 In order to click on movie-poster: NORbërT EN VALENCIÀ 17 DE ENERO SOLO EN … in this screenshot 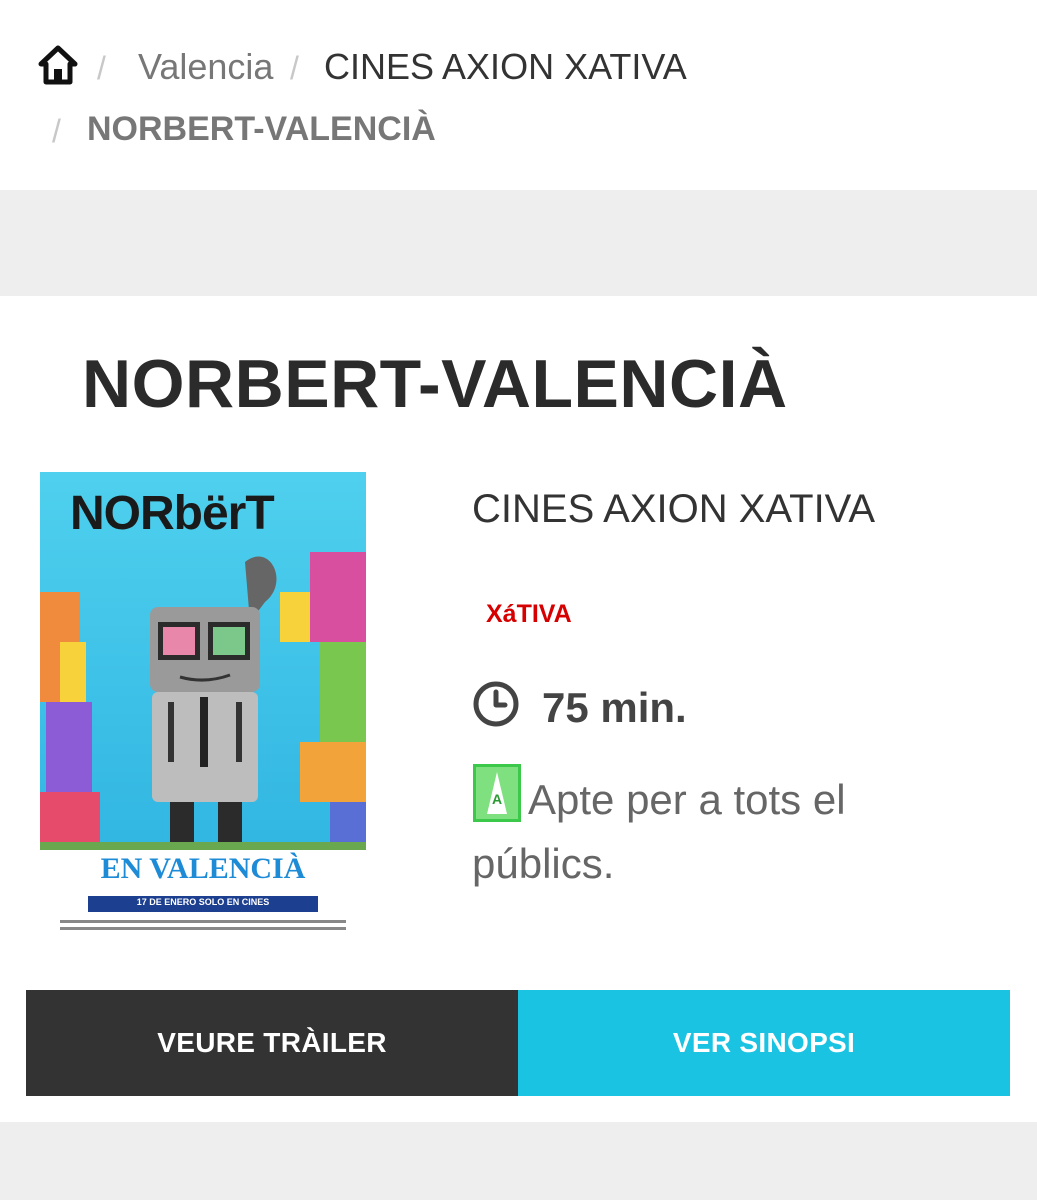, I will do `click(203, 705)`.